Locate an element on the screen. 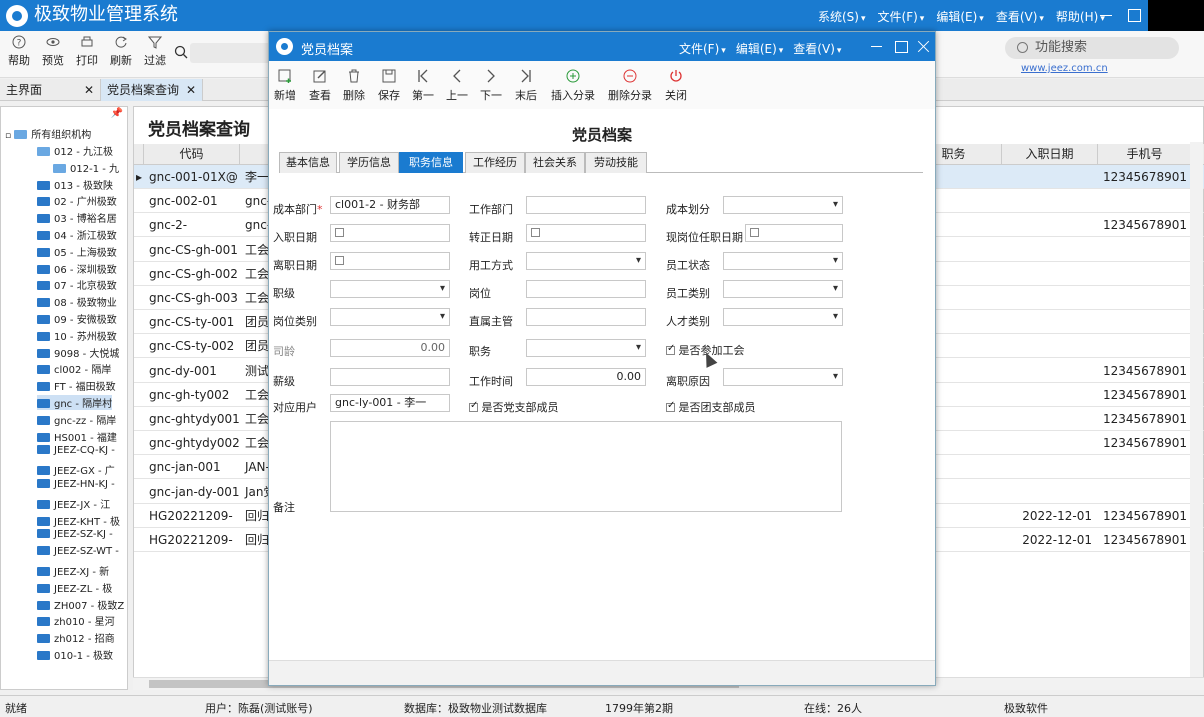 This screenshot has height=717, width=1204. leave-reason-select is located at coordinates (783, 377).